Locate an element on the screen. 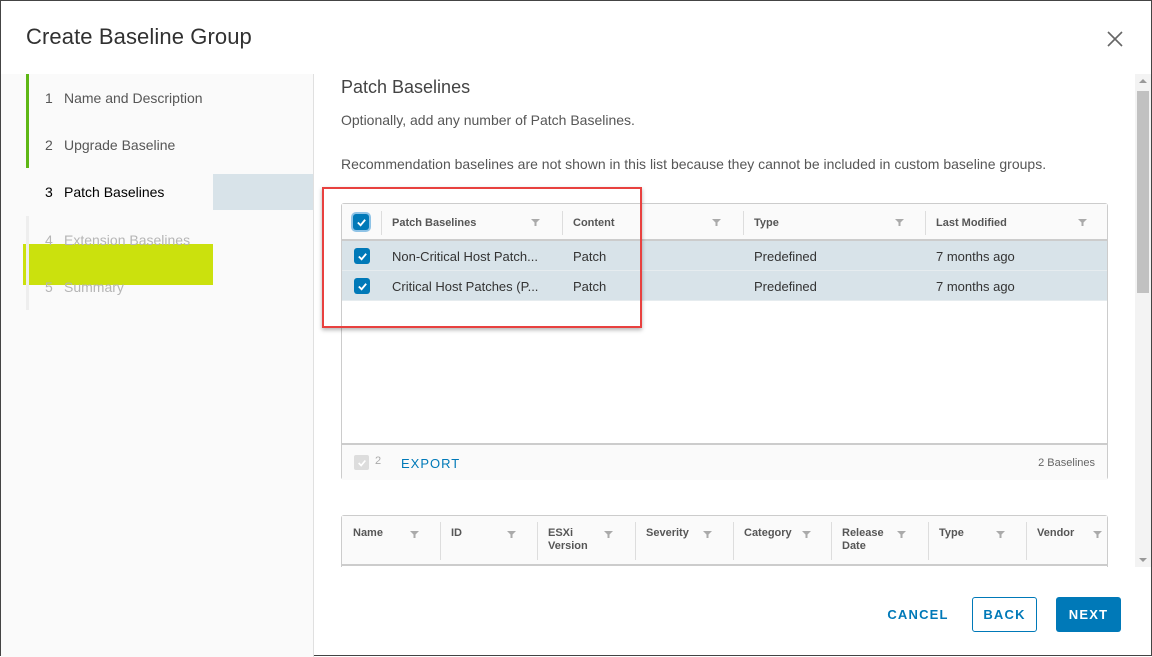 Image resolution: width=1152 pixels, height=657 pixels. step-upgrade-baseline: 2 Upgrade Baseline is located at coordinates (170, 144).